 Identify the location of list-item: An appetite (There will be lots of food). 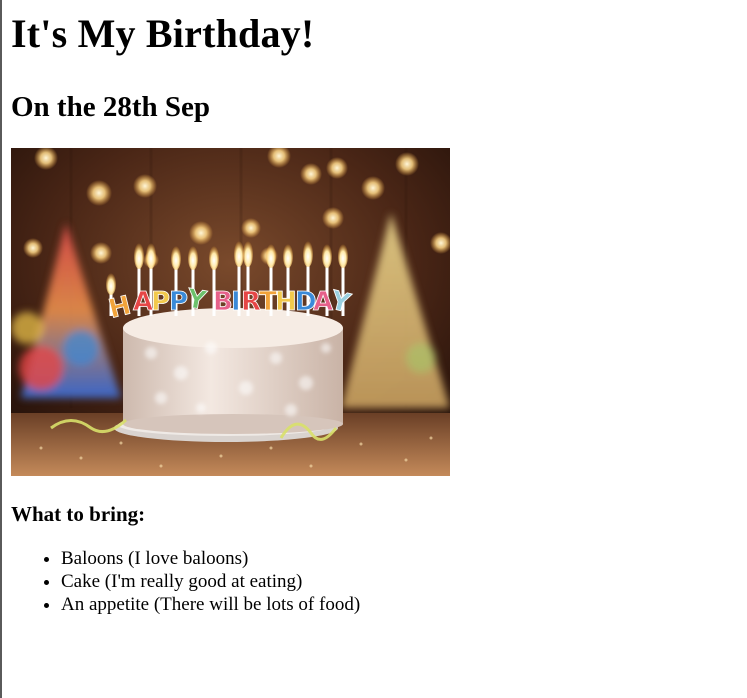
(396, 604).